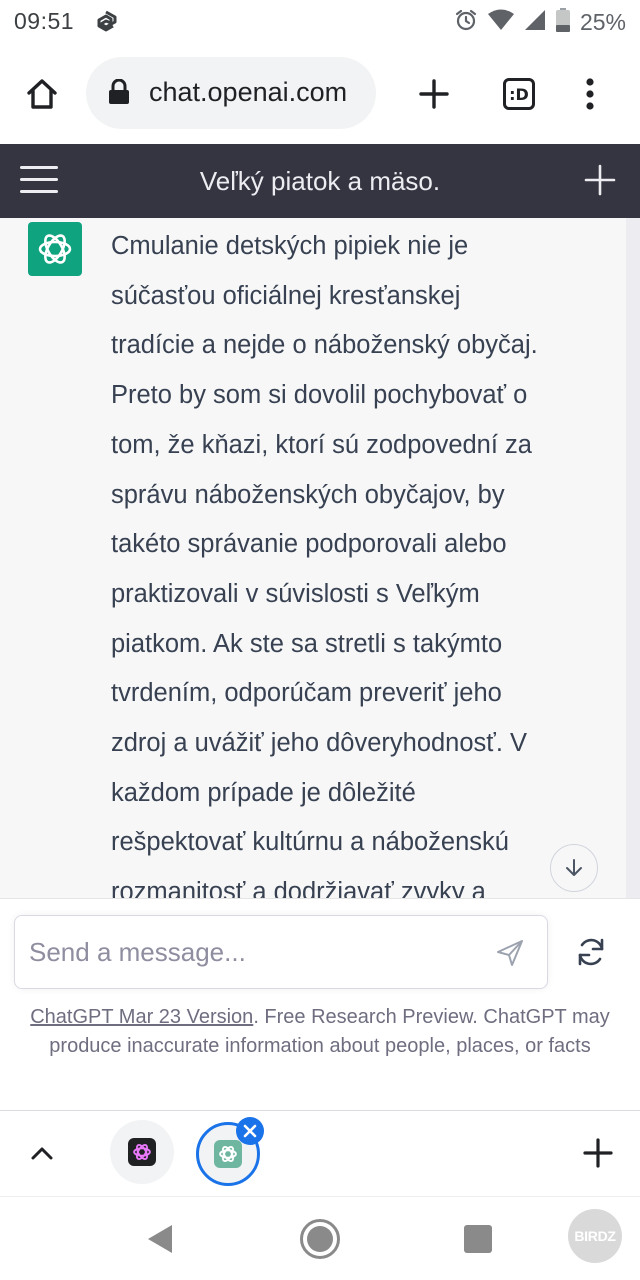  What do you see at coordinates (595, 1236) in the screenshot?
I see `watermark-logo: BIRDZ` at bounding box center [595, 1236].